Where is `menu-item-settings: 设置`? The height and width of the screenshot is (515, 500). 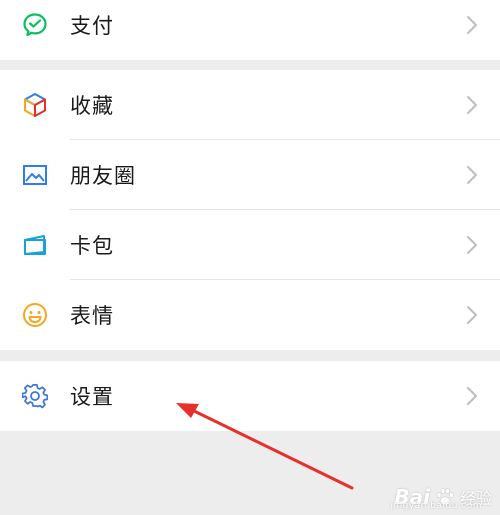 menu-item-settings: 设置 is located at coordinates (250, 396).